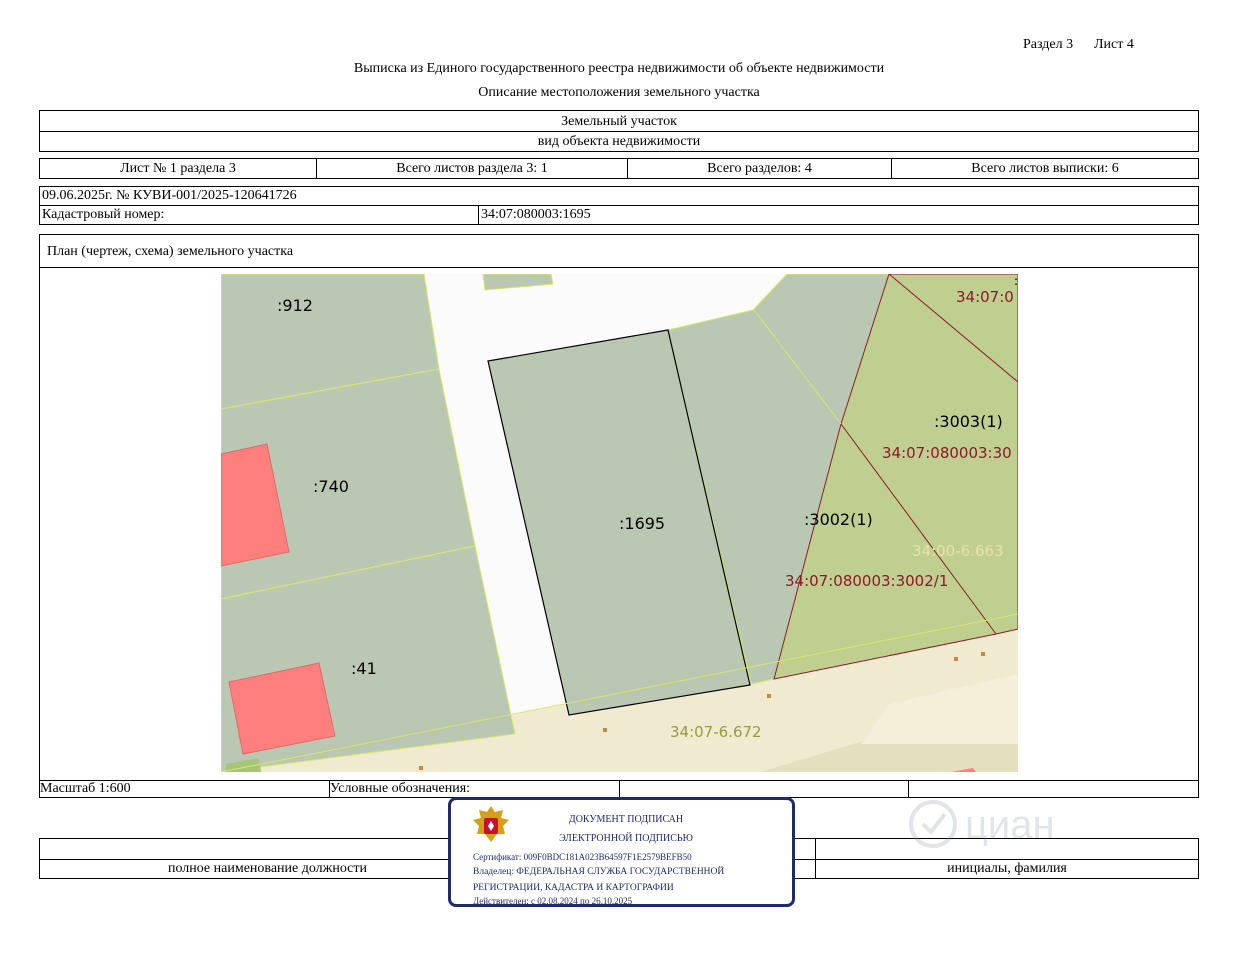 This screenshot has width=1238, height=957. Describe the element at coordinates (642, 523) in the screenshot. I see `label-1695: :1695` at that location.